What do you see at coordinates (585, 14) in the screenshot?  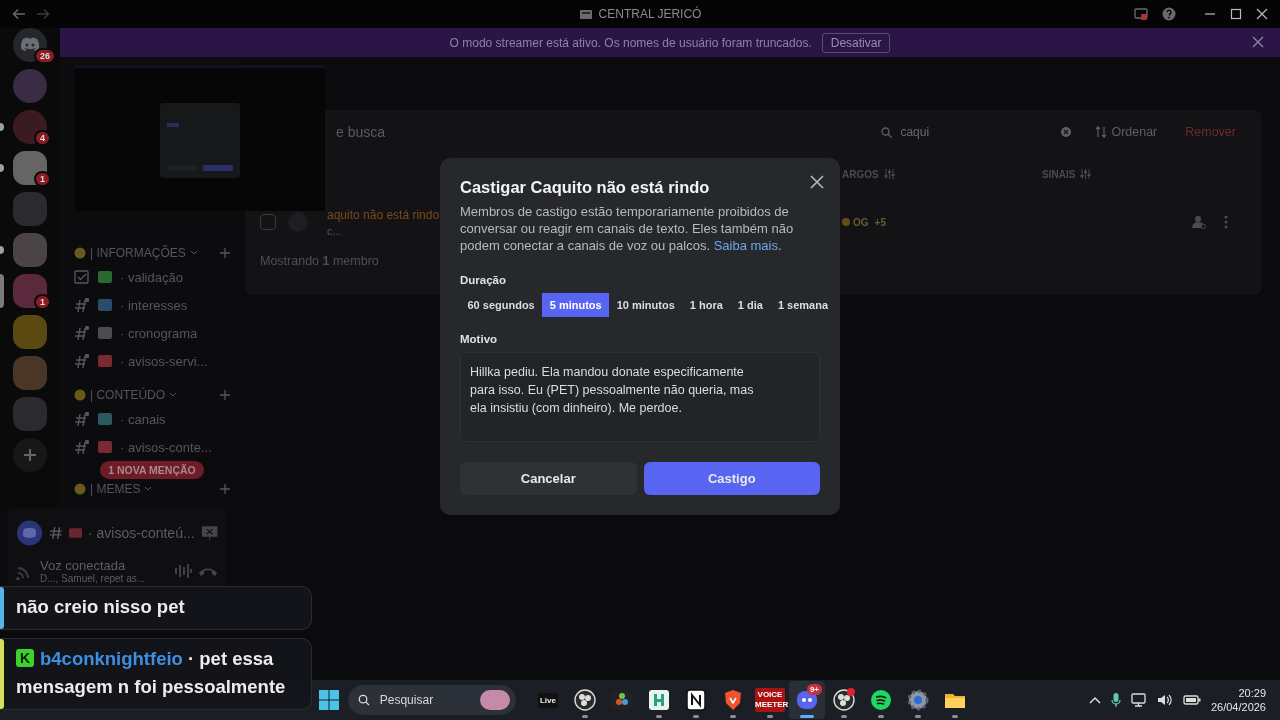 I see `mailbox-icon` at bounding box center [585, 14].